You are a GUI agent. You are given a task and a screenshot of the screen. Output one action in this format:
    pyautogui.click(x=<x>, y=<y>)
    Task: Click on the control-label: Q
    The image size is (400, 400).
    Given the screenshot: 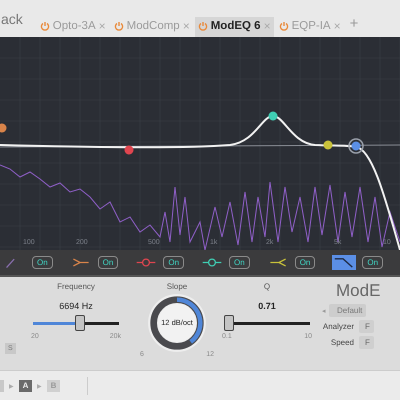 What is the action you would take?
    pyautogui.click(x=267, y=286)
    